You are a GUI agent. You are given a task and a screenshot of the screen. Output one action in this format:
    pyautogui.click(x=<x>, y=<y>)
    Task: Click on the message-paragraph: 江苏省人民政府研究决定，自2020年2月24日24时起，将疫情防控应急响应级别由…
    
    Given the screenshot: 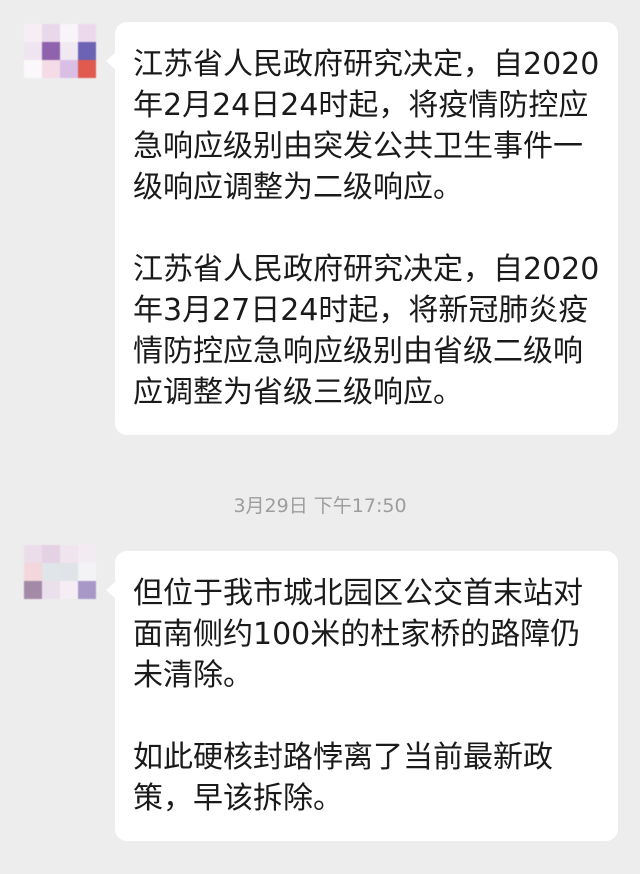 What is the action you would take?
    pyautogui.click(x=366, y=126)
    